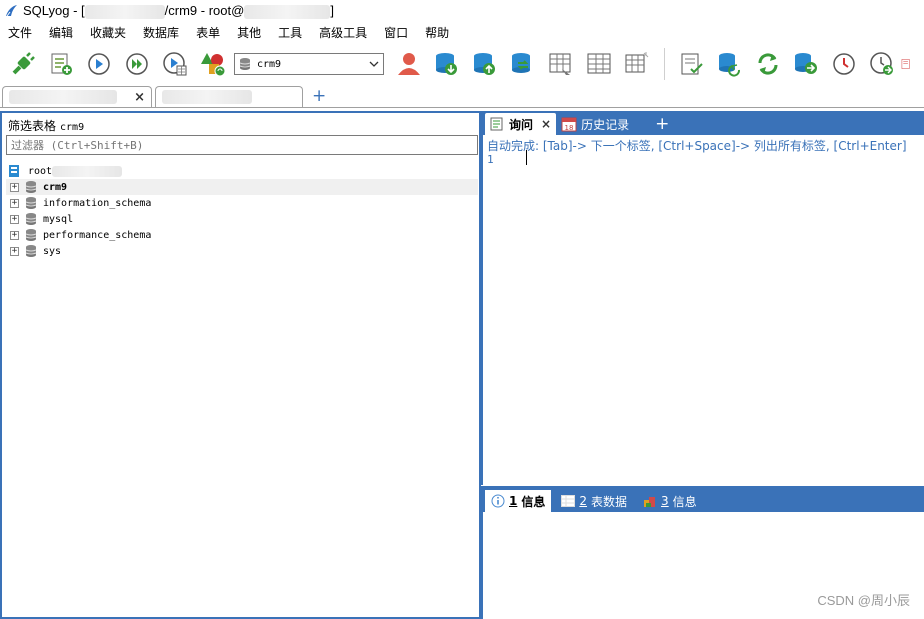 This screenshot has height=619, width=924. Describe the element at coordinates (462, 32) in the screenshot. I see `menu-bar: 文件 编辑 收藏夹 数据库 表单 其他 工具 高级工具 窗口 帮助` at that location.